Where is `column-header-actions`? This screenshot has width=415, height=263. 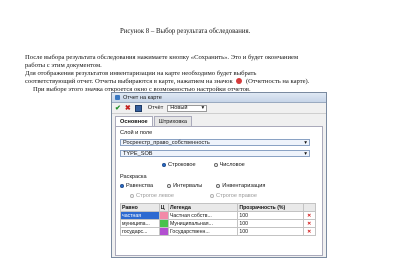
column-header-actions is located at coordinates (309, 207).